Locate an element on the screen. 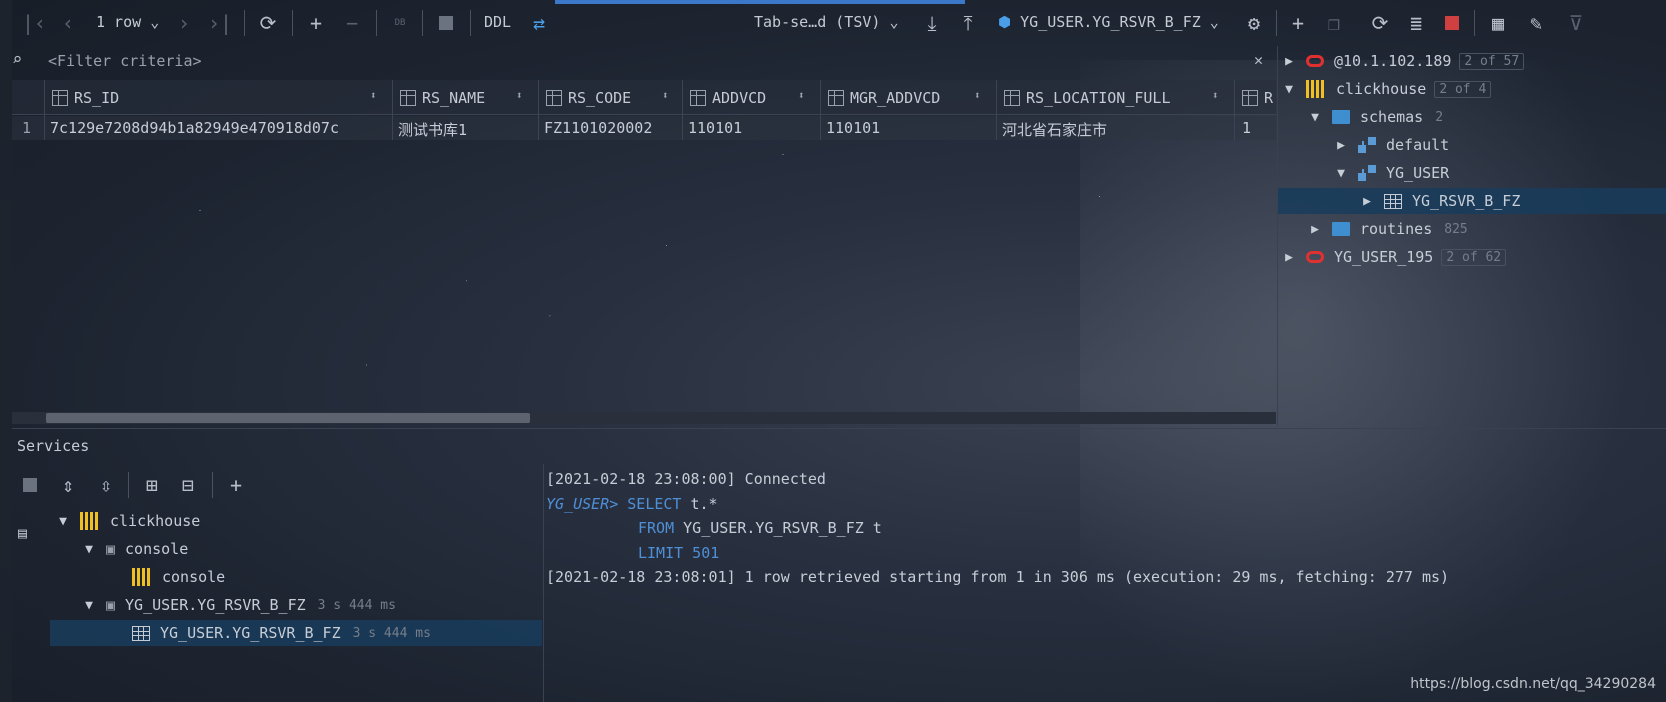  service-item-session: ▼ ▣ YG_USER.YG_RSVR_B_FZ 3 s 444 ms is located at coordinates (239, 605).